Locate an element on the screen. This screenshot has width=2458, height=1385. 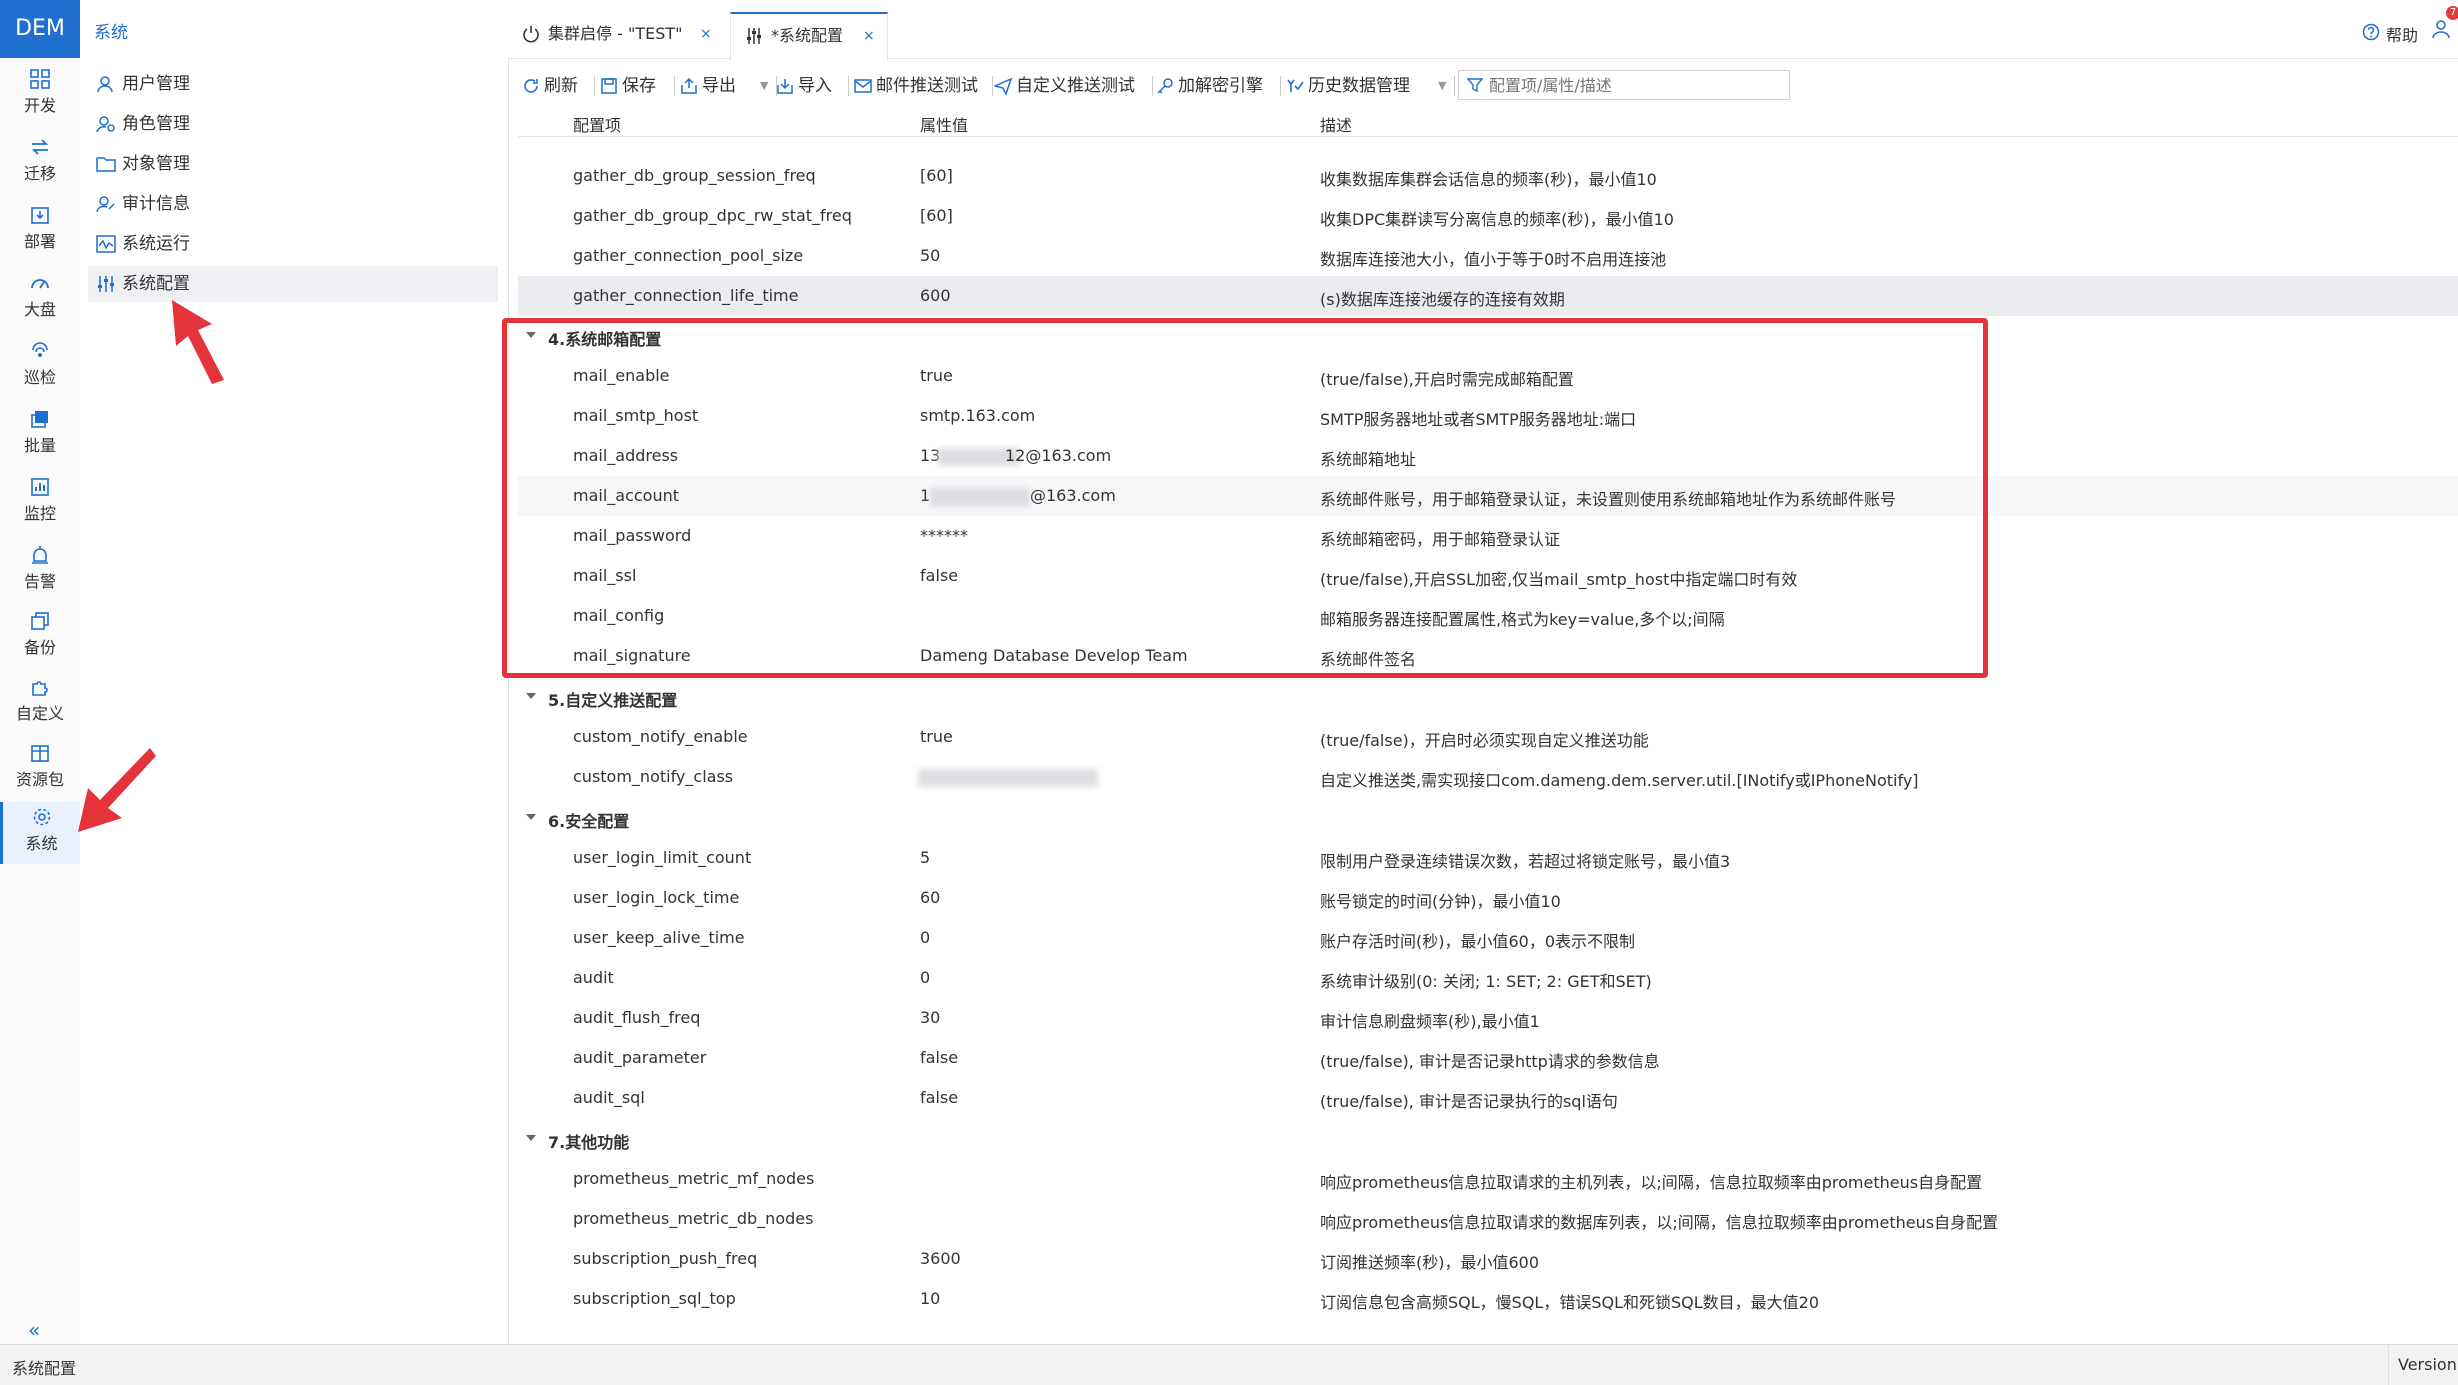
group-header-custom-notify: 5.自定义推送配置 is located at coordinates (1488, 697).